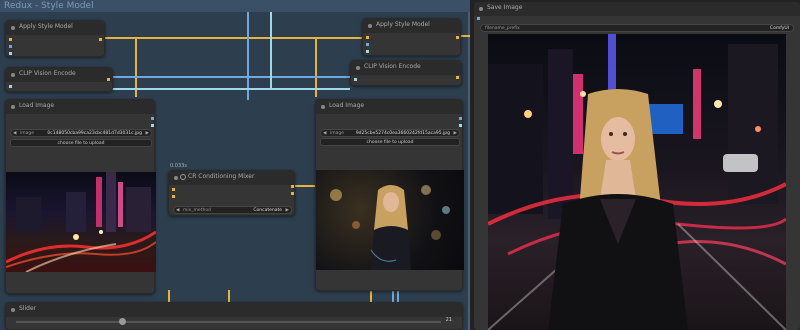  I want to click on widget-label: mix_method, so click(197, 210).